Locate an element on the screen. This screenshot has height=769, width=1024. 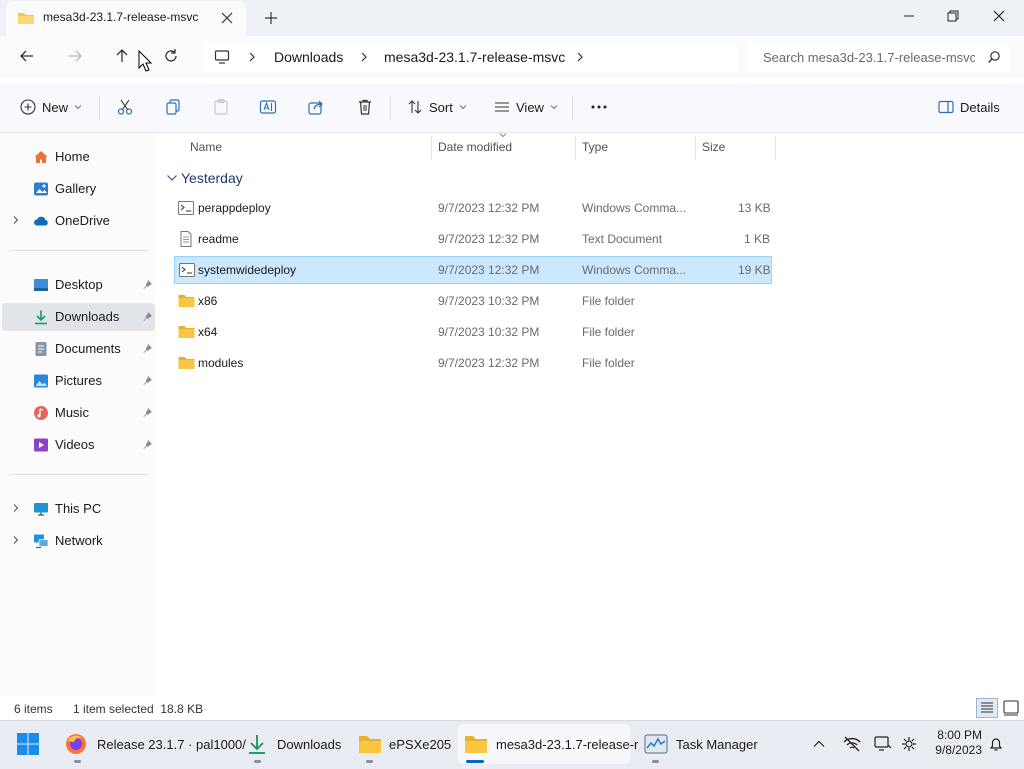
mouse-cursor-icon is located at coordinates (145, 61).